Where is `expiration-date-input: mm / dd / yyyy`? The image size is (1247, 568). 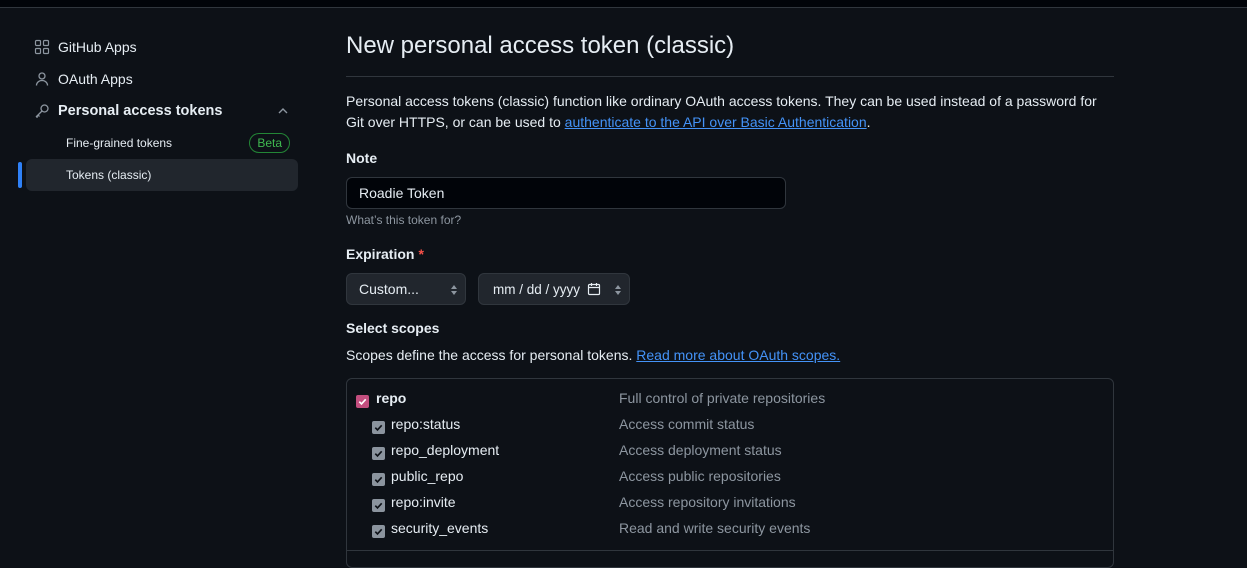 expiration-date-input: mm / dd / yyyy is located at coordinates (554, 289).